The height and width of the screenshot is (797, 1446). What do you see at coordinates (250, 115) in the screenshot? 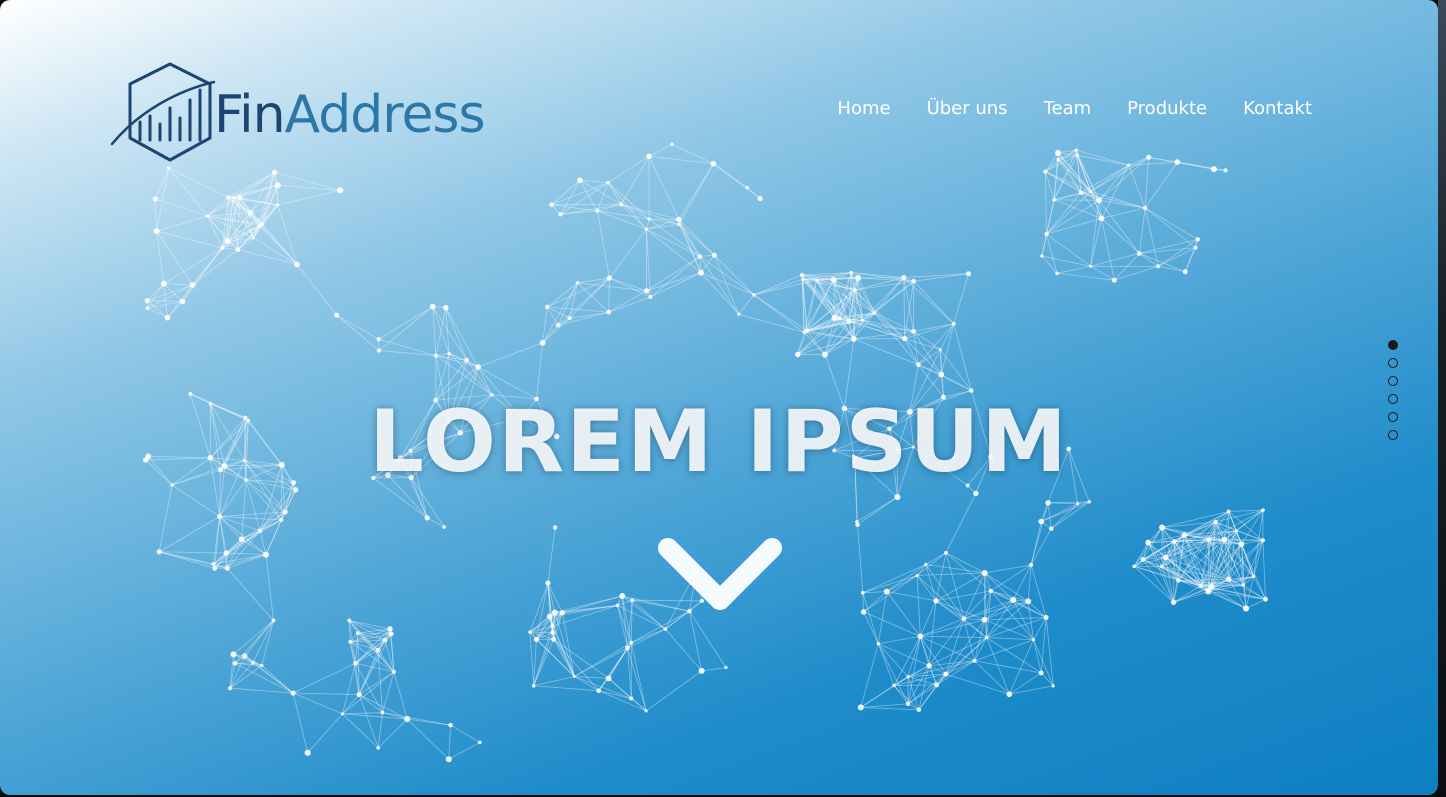
I see `brand-name-fin: Fin` at bounding box center [250, 115].